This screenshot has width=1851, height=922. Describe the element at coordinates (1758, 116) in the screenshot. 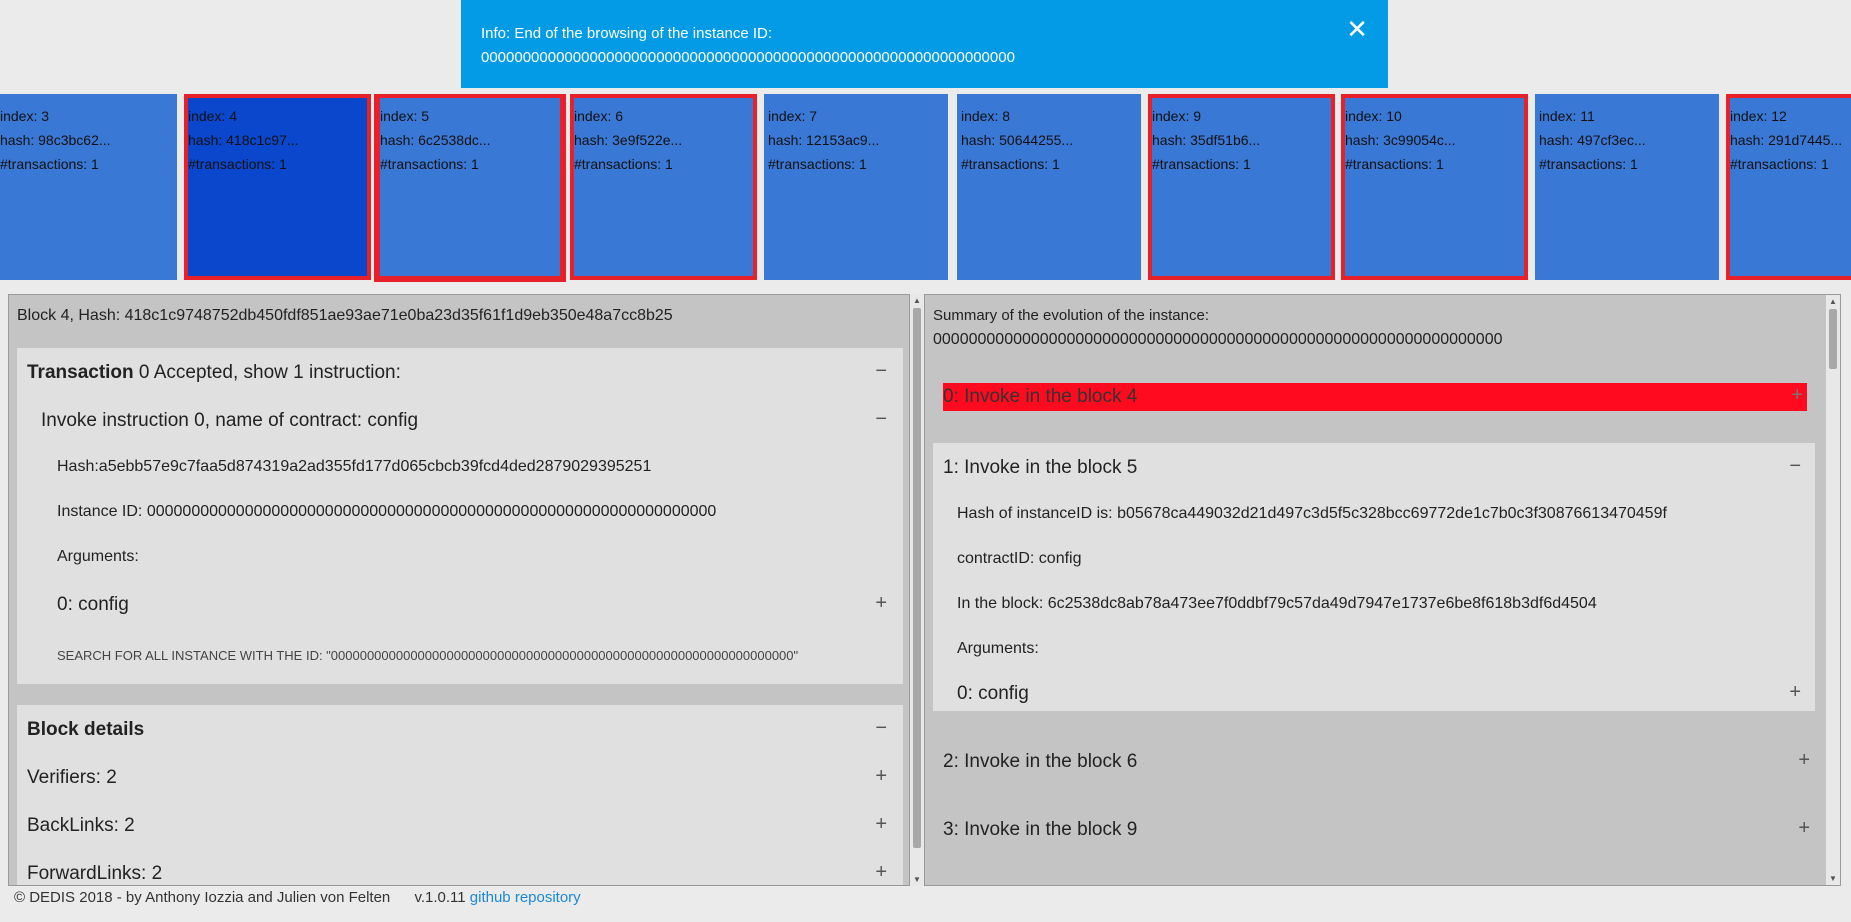

I see `block-index: index: 12` at that location.